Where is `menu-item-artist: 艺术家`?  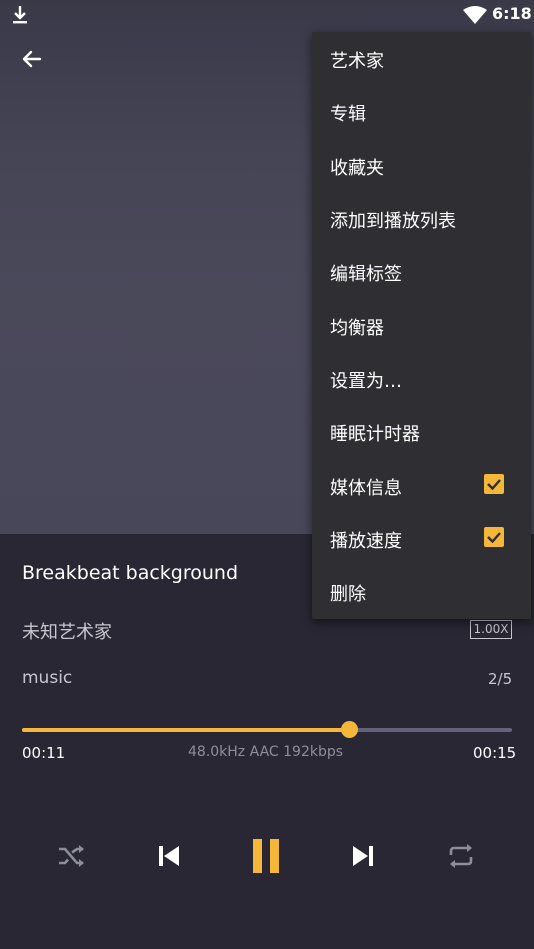
menu-item-artist: 艺术家 is located at coordinates (421, 58).